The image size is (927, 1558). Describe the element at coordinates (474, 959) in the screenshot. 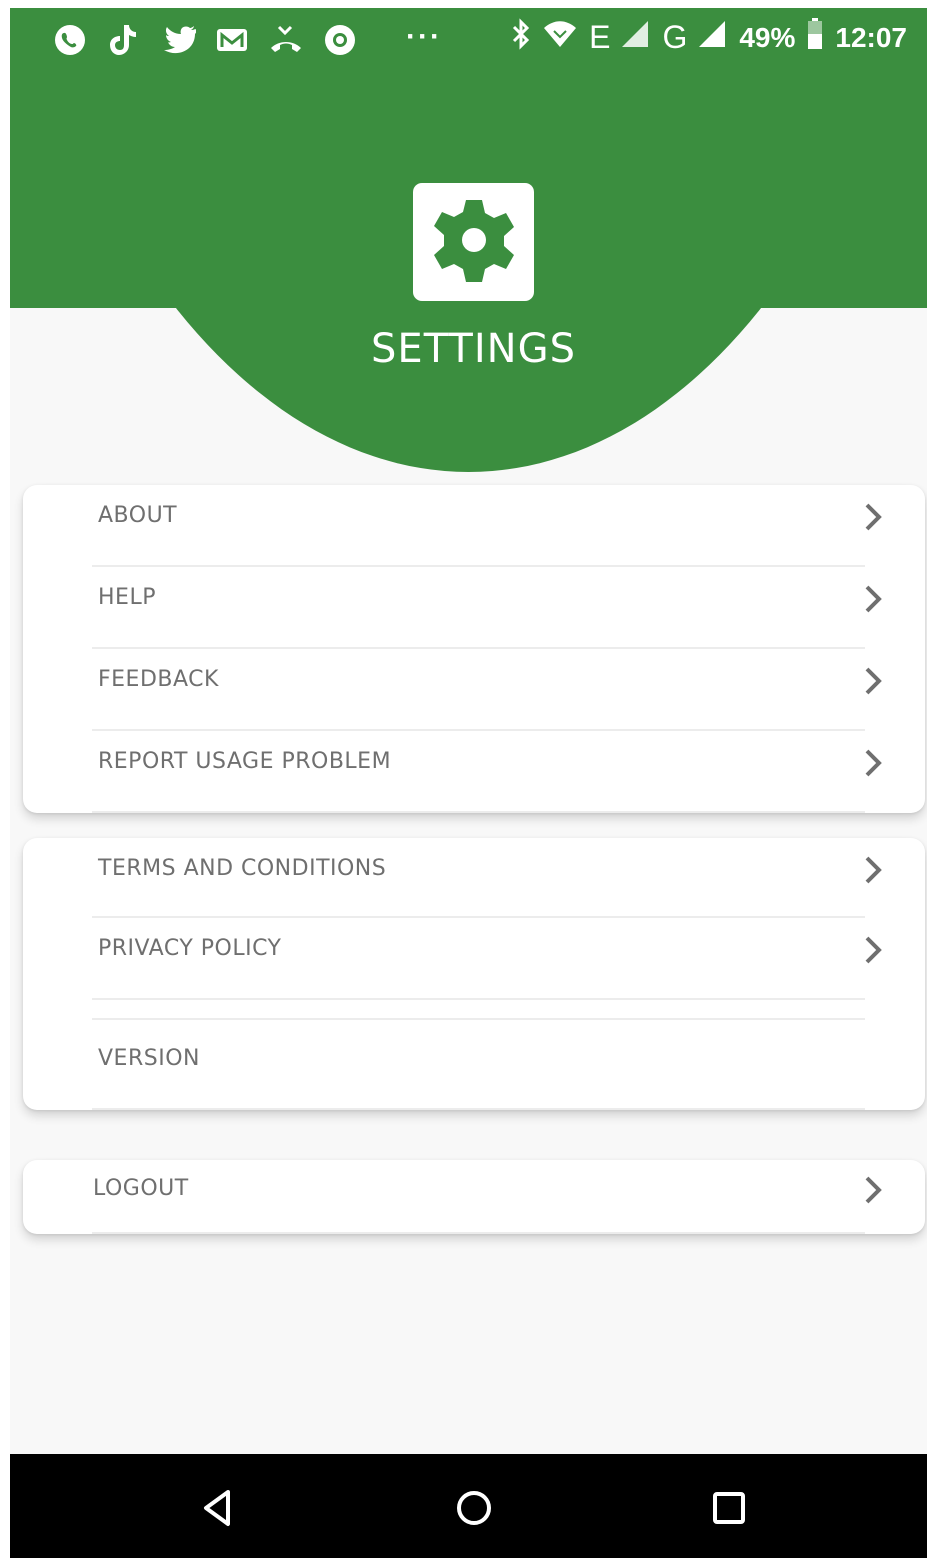

I see `privacy-policy-row: PRIVACY POLICY` at that location.